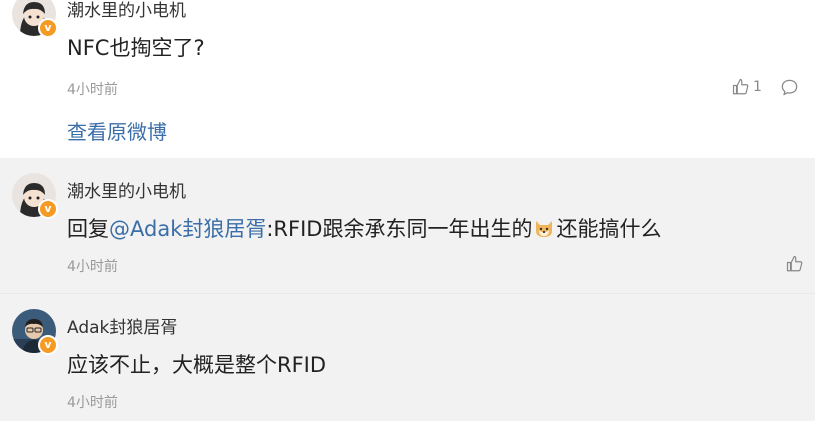 This screenshot has height=421, width=815. What do you see at coordinates (789, 87) in the screenshot?
I see `comment-bubble-icon` at bounding box center [789, 87].